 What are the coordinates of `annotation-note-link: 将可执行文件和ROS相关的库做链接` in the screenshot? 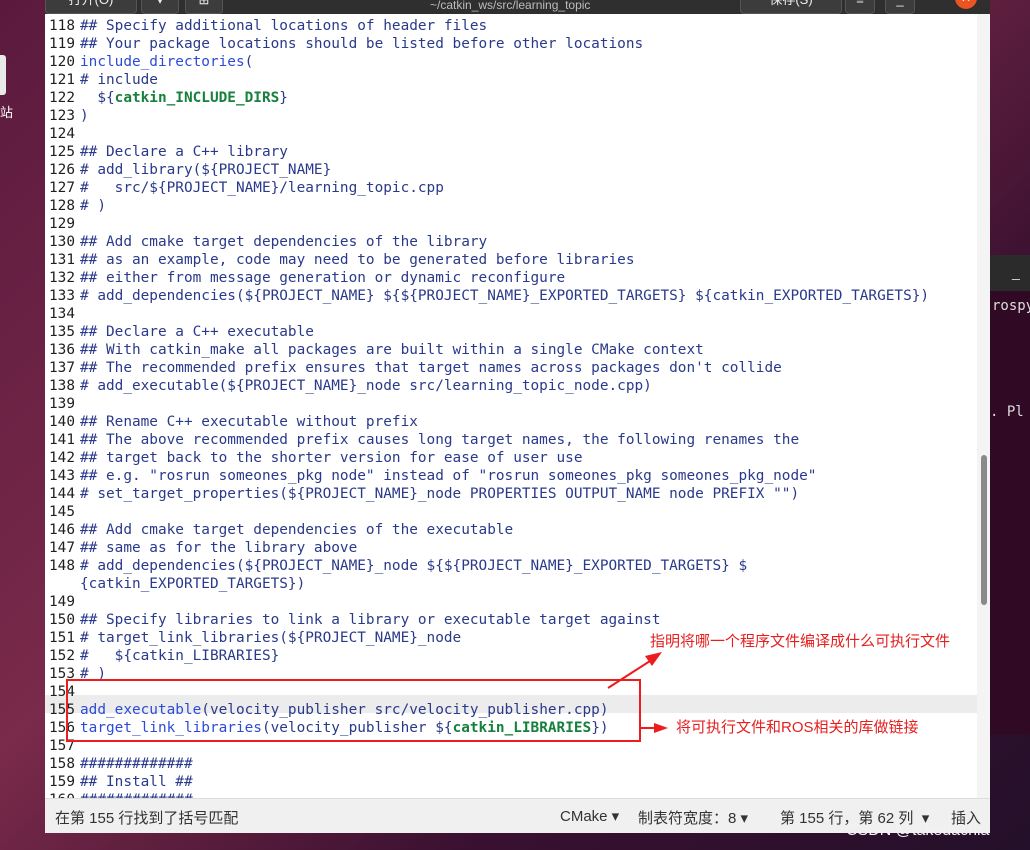 It's located at (797, 727).